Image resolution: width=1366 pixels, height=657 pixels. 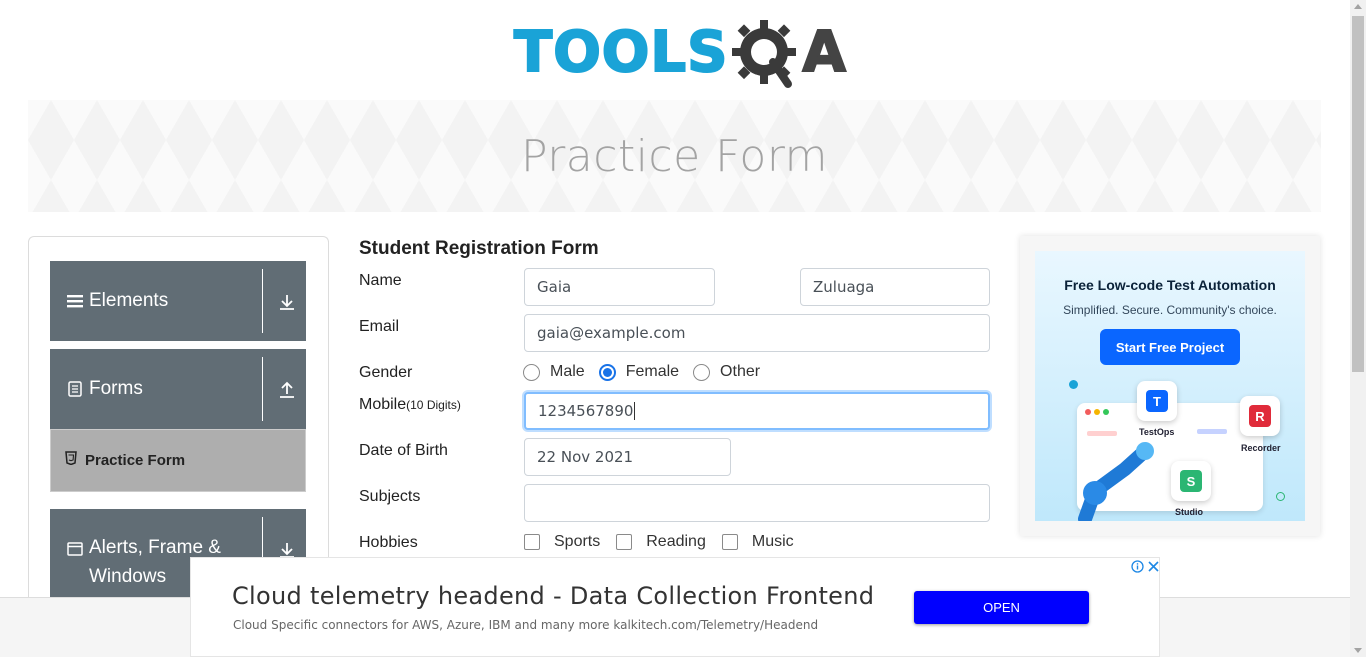 I want to click on ad-headline: Free Low-code Test Automation, so click(x=1170, y=285).